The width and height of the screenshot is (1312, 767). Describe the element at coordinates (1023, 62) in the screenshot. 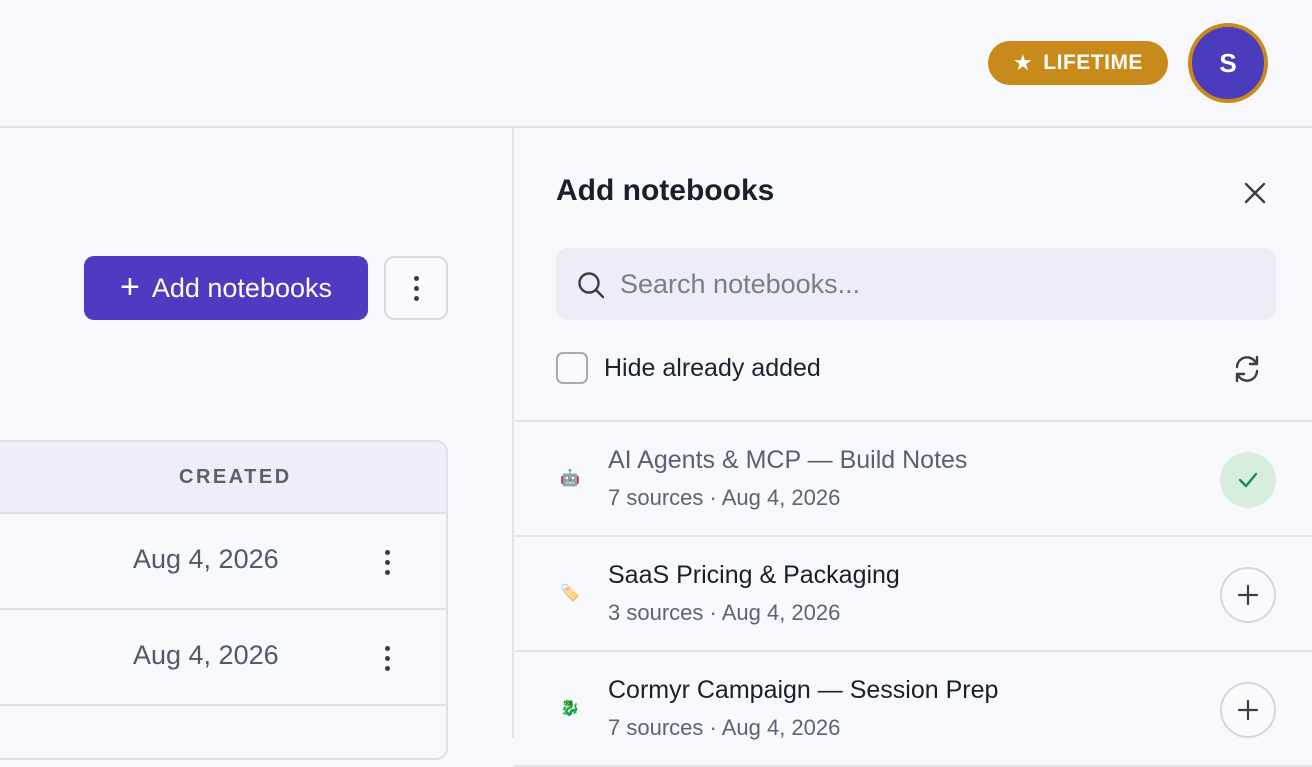

I see `star-icon: ★` at that location.